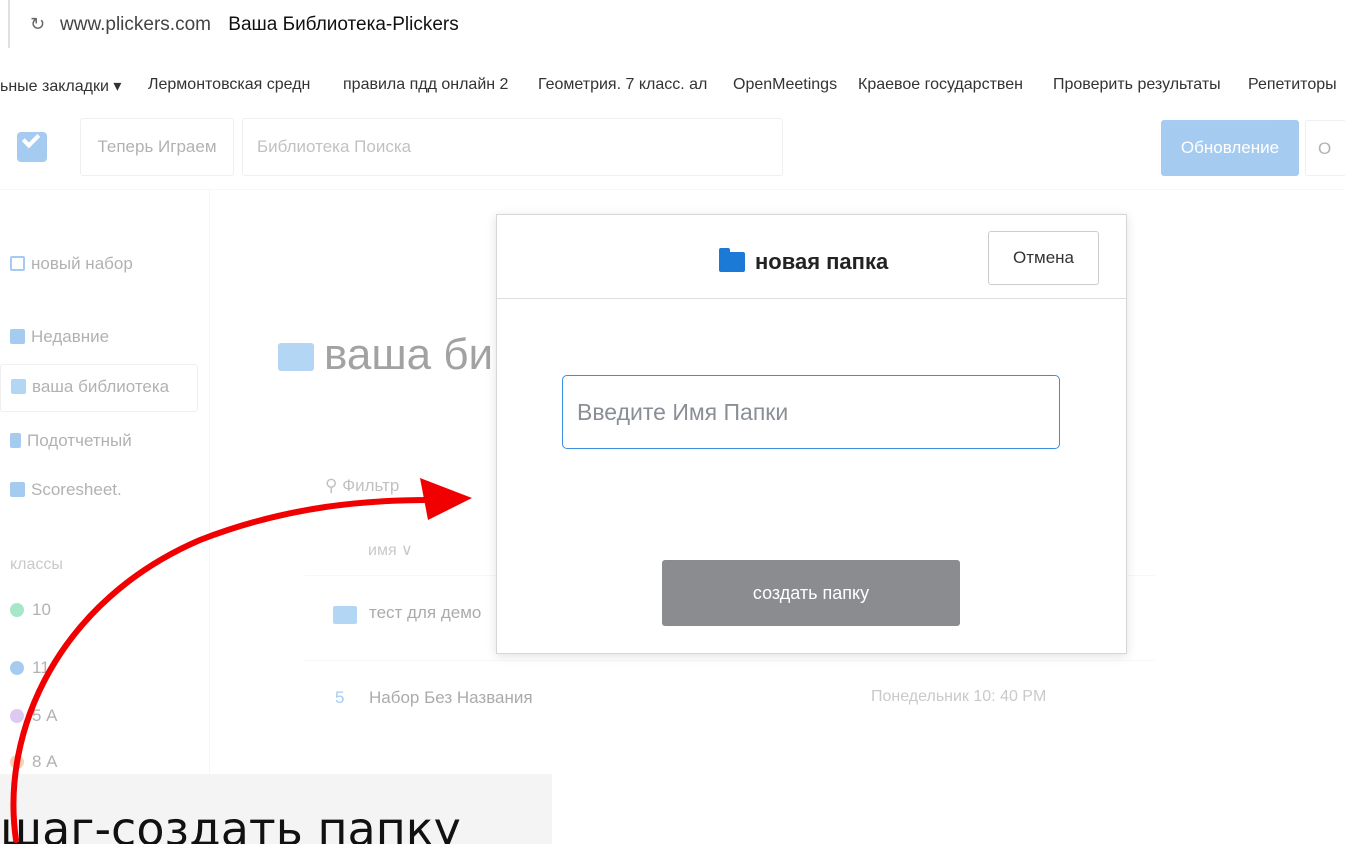 The image size is (1345, 844). Describe the element at coordinates (1137, 85) in the screenshot. I see `bookmark-item: Проверить результаты` at that location.